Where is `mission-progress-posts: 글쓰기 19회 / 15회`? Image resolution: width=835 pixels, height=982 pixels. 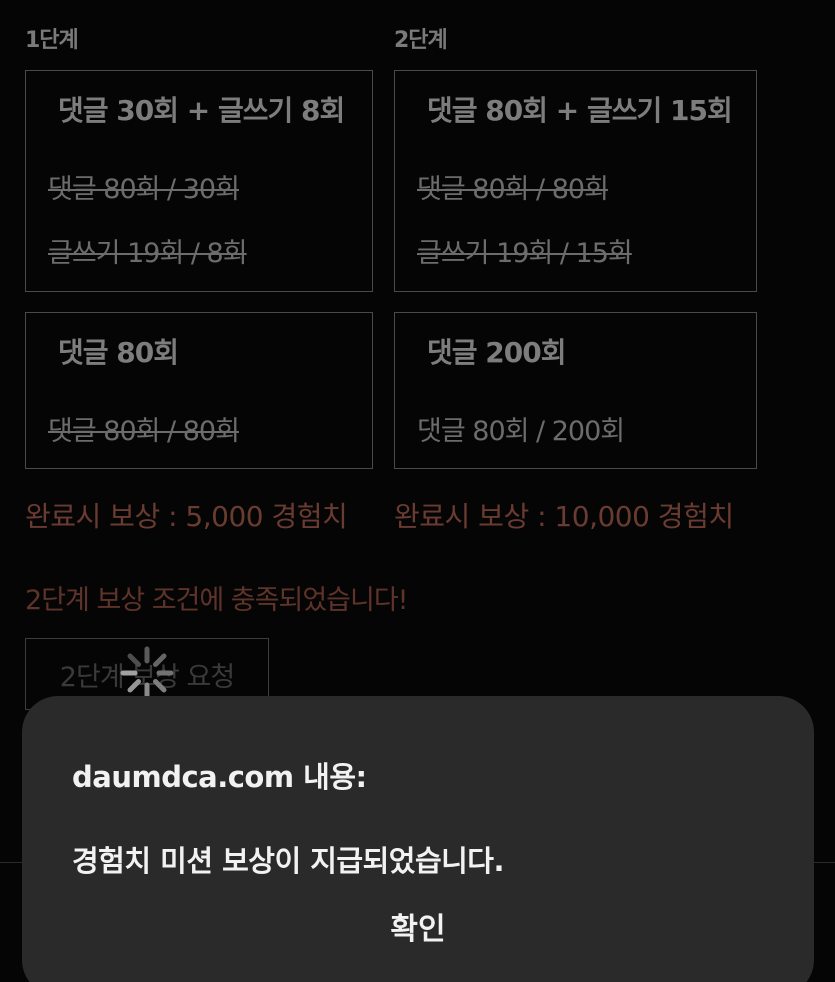 mission-progress-posts: 글쓰기 19회 / 15회 is located at coordinates (525, 253).